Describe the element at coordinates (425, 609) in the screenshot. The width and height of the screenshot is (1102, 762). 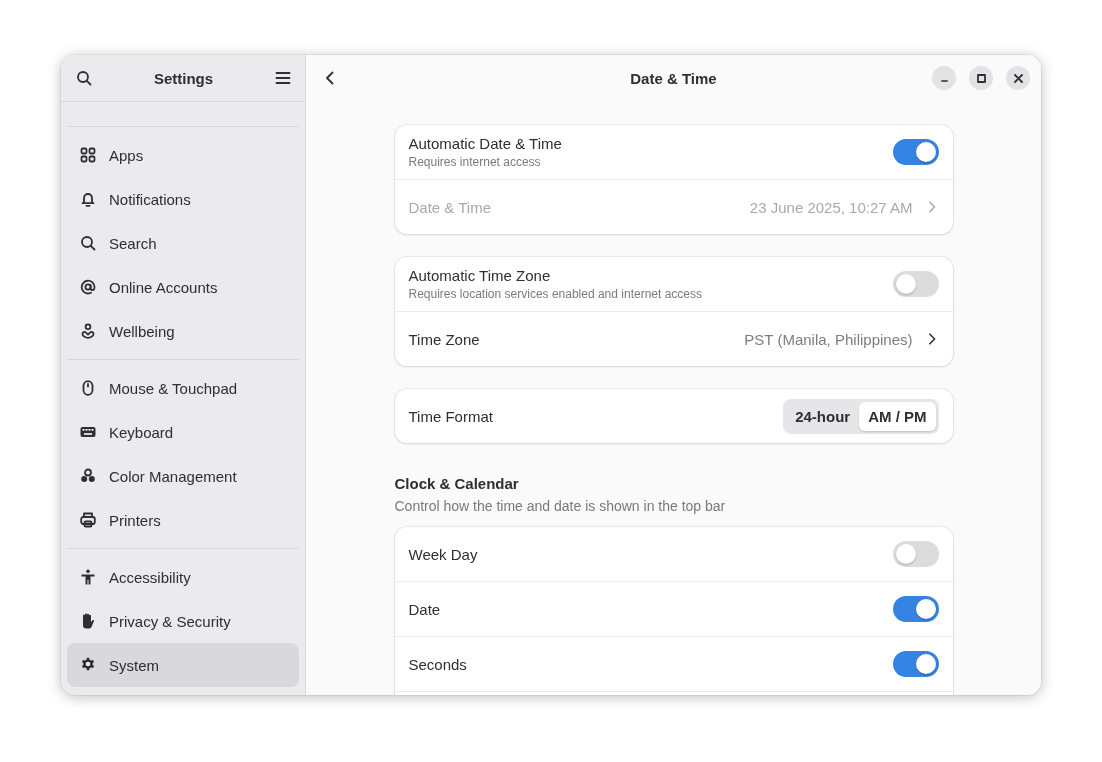
I see `row-title: Date` at that location.